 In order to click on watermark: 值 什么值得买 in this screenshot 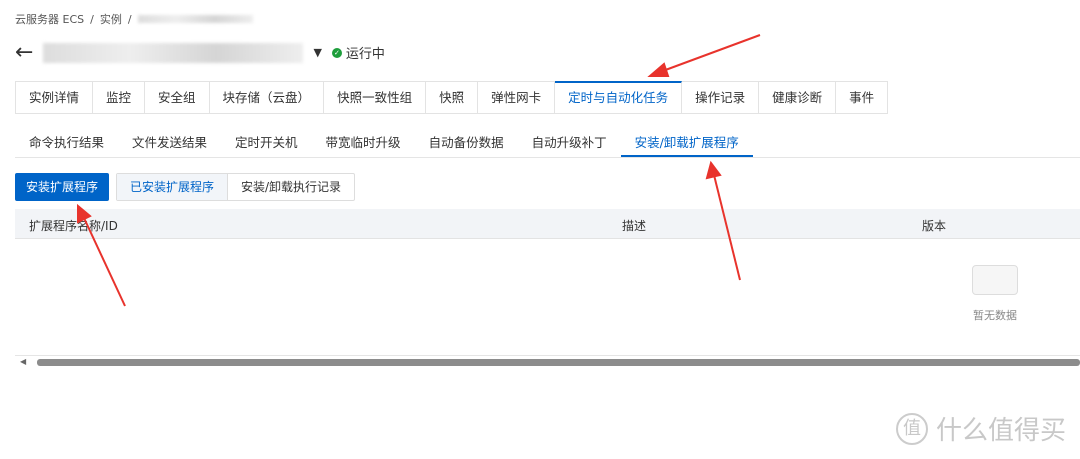, I will do `click(980, 428)`.